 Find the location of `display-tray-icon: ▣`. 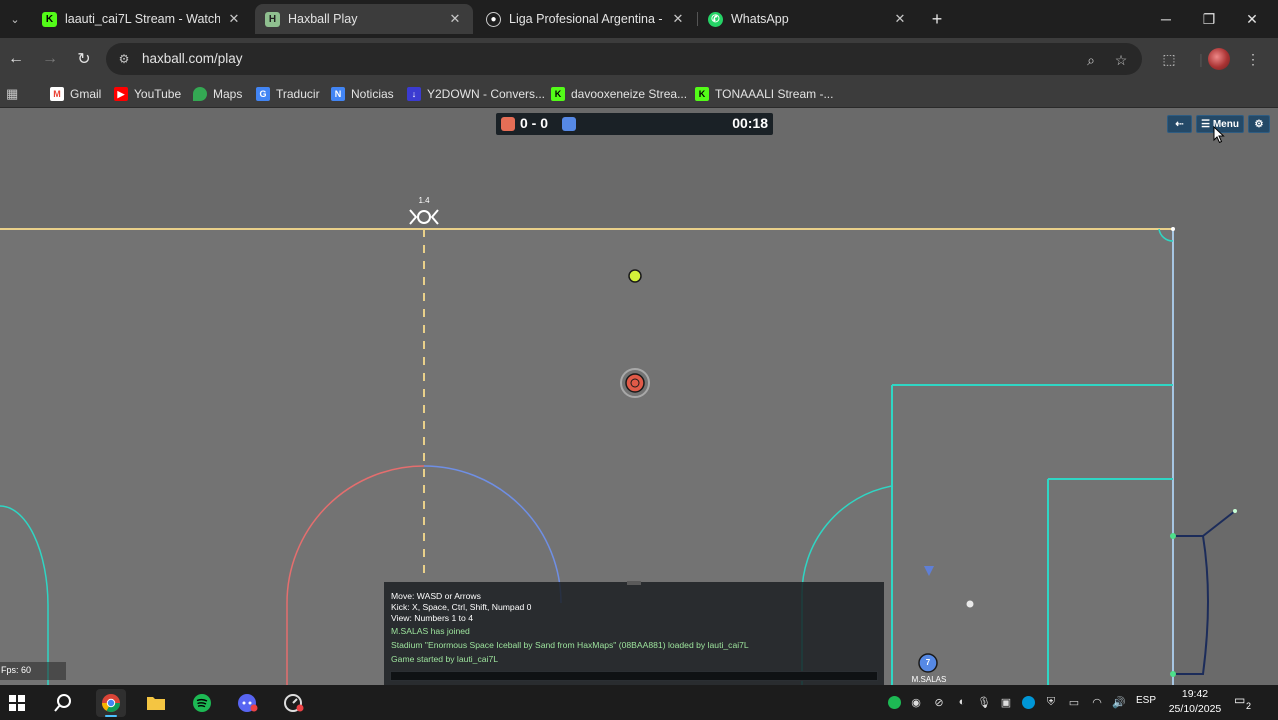

display-tray-icon: ▣ is located at coordinates (1006, 702).